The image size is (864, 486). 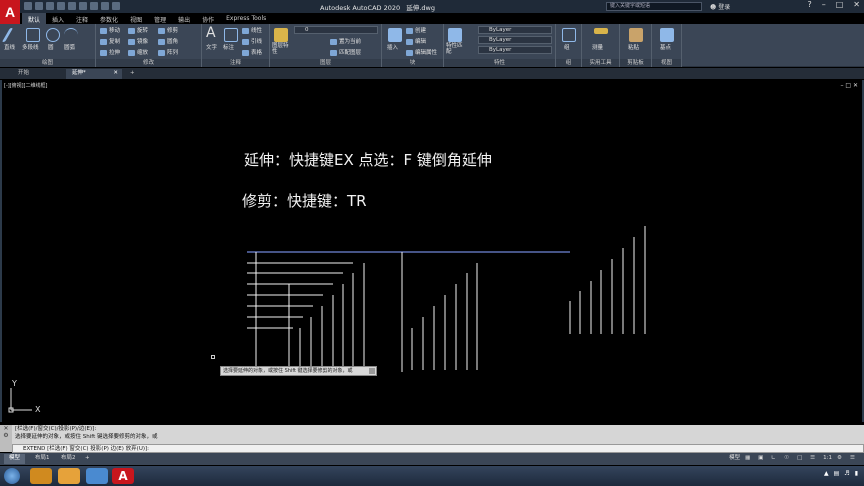 I want to click on command-prompt: EXTEND [栏选(F) 窗交(C) 投影(P) 边(E) 放弃(U)]:, so click(x=86, y=449).